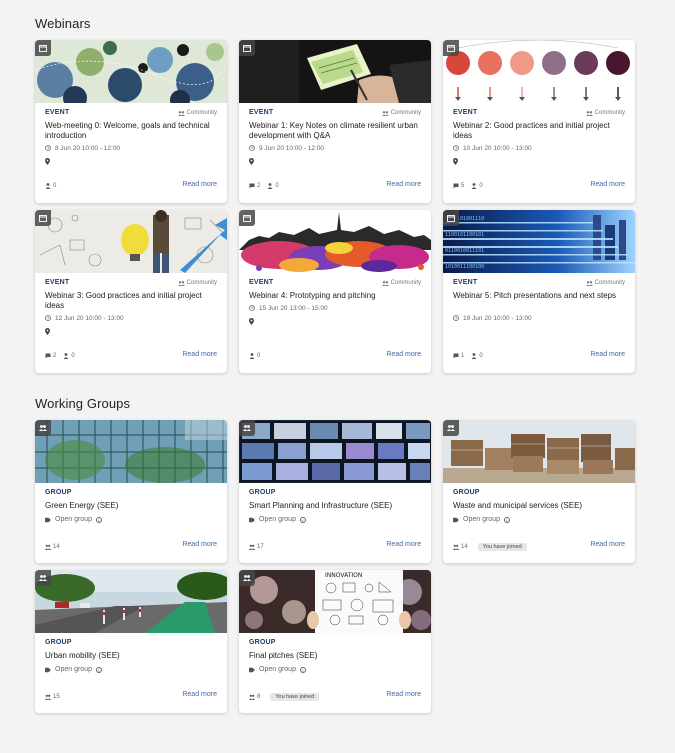 This screenshot has height=753, width=675. Describe the element at coordinates (131, 656) in the screenshot. I see `group-title: Urban mobility (SEE)` at that location.